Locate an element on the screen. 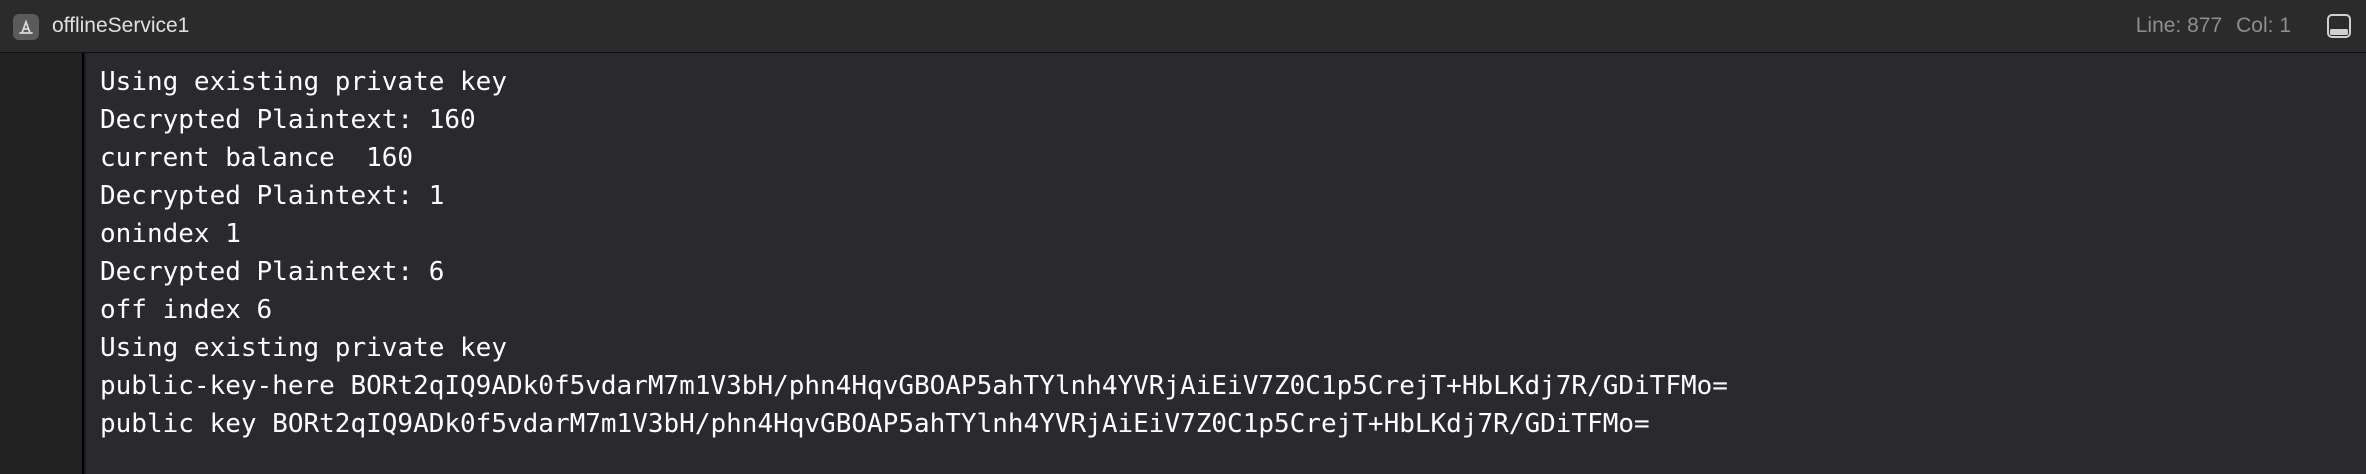 Image resolution: width=2366 pixels, height=474 pixels. console-gutter is located at coordinates (42, 263).